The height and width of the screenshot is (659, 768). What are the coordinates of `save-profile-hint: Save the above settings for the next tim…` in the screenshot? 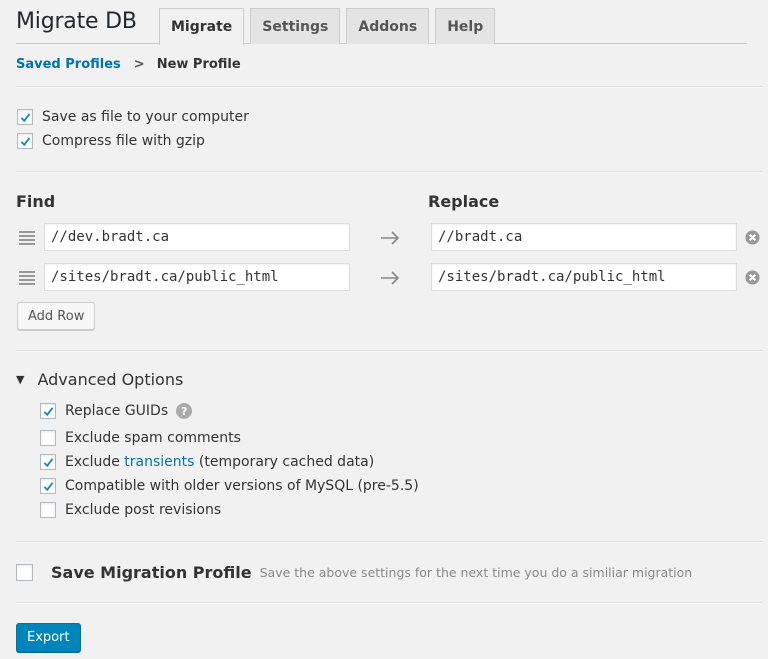 It's located at (476, 572).